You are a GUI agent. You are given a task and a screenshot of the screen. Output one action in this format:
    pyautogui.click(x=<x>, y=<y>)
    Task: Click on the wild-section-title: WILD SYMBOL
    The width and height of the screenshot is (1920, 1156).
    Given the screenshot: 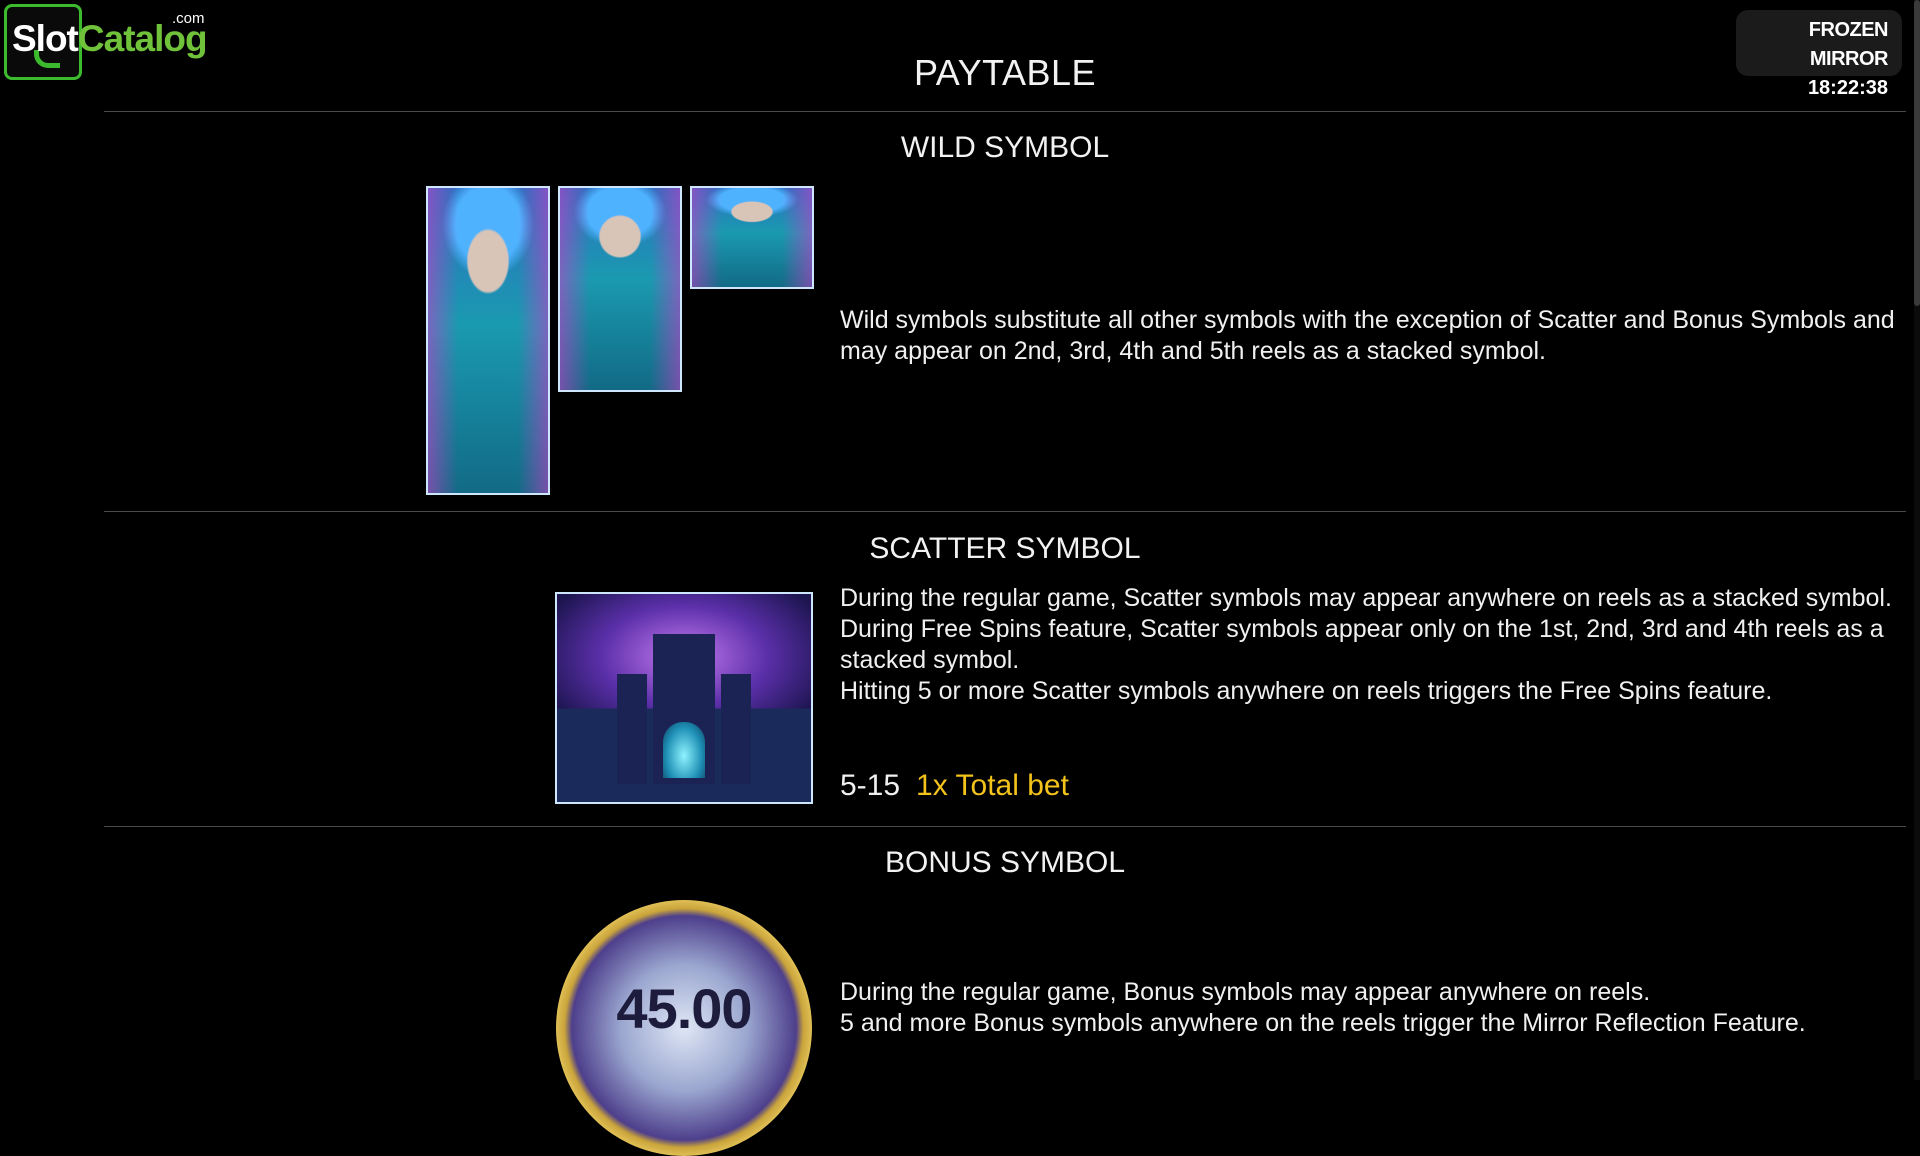 What is the action you would take?
    pyautogui.click(x=1005, y=147)
    